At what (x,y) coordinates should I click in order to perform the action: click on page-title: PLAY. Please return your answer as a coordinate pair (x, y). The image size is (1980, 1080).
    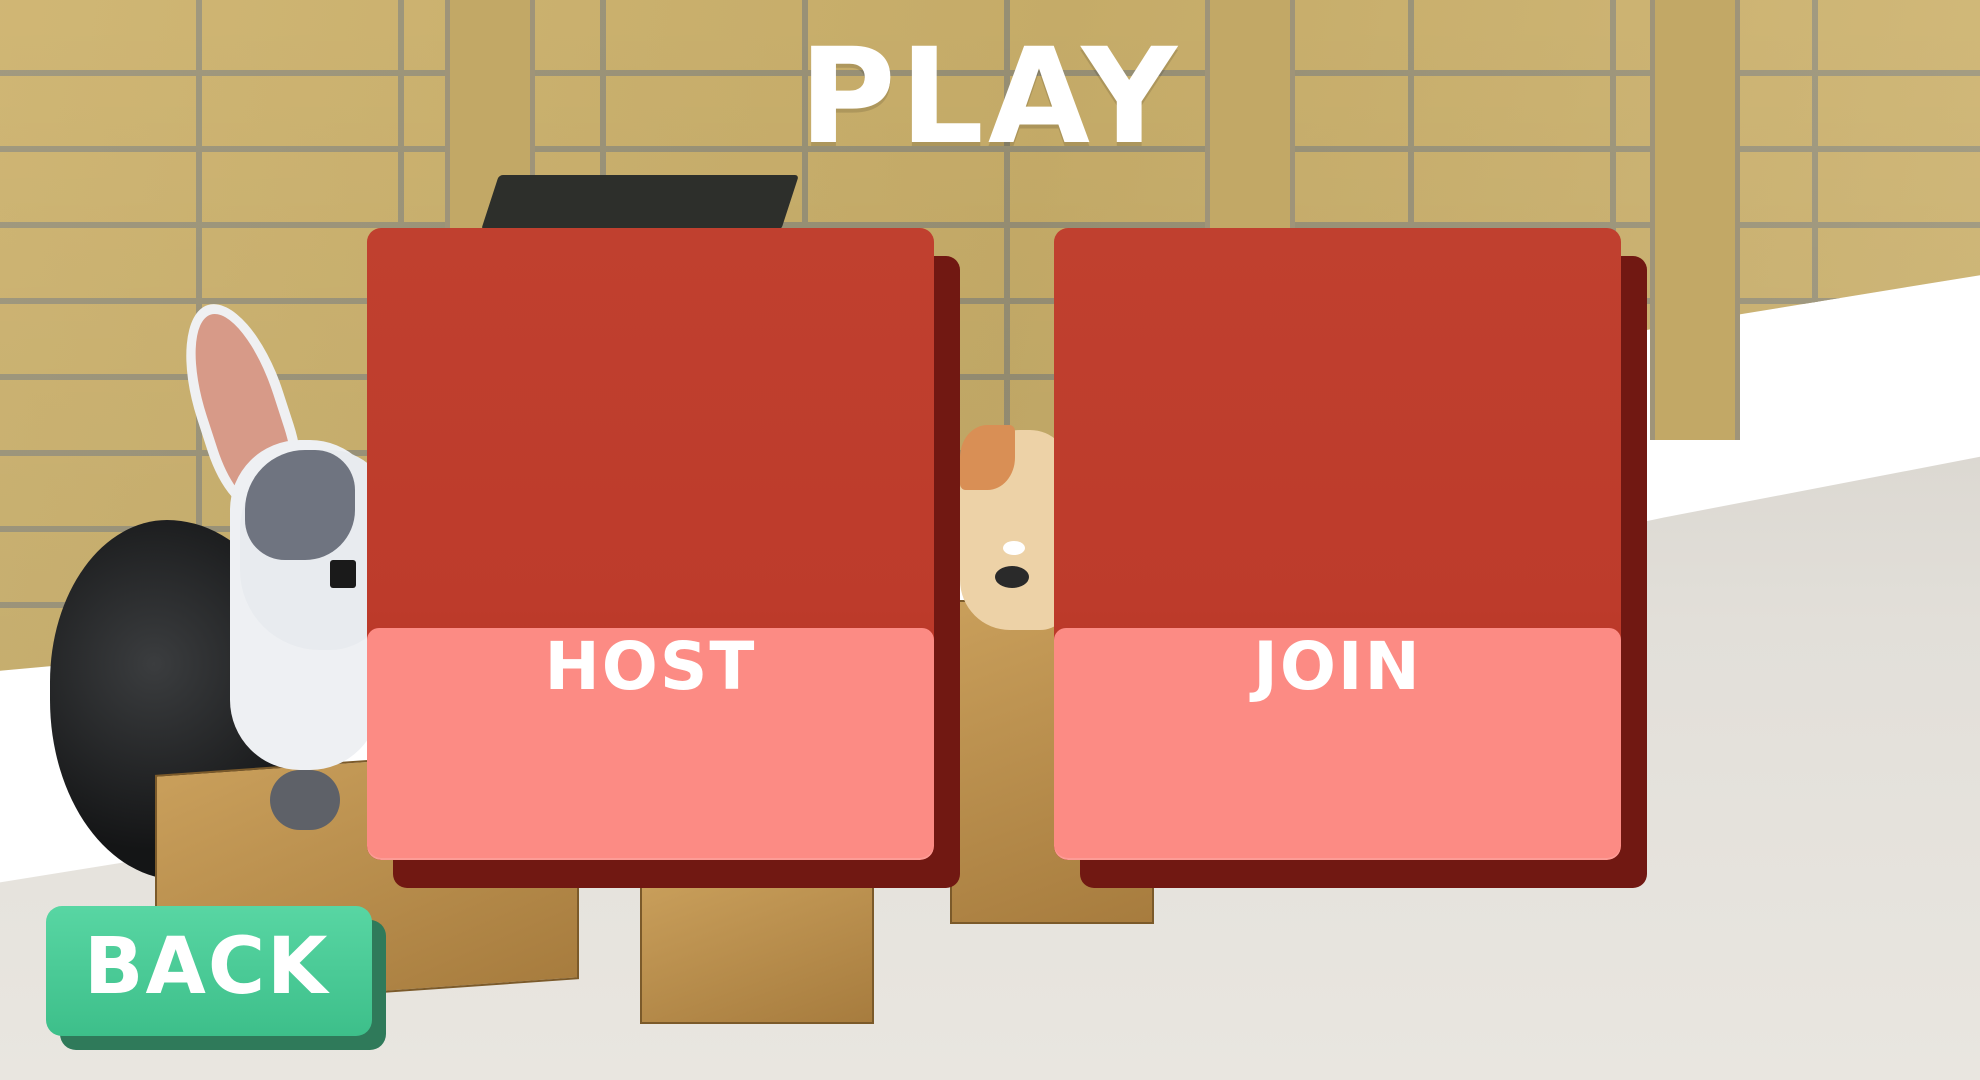
    Looking at the image, I should click on (990, 97).